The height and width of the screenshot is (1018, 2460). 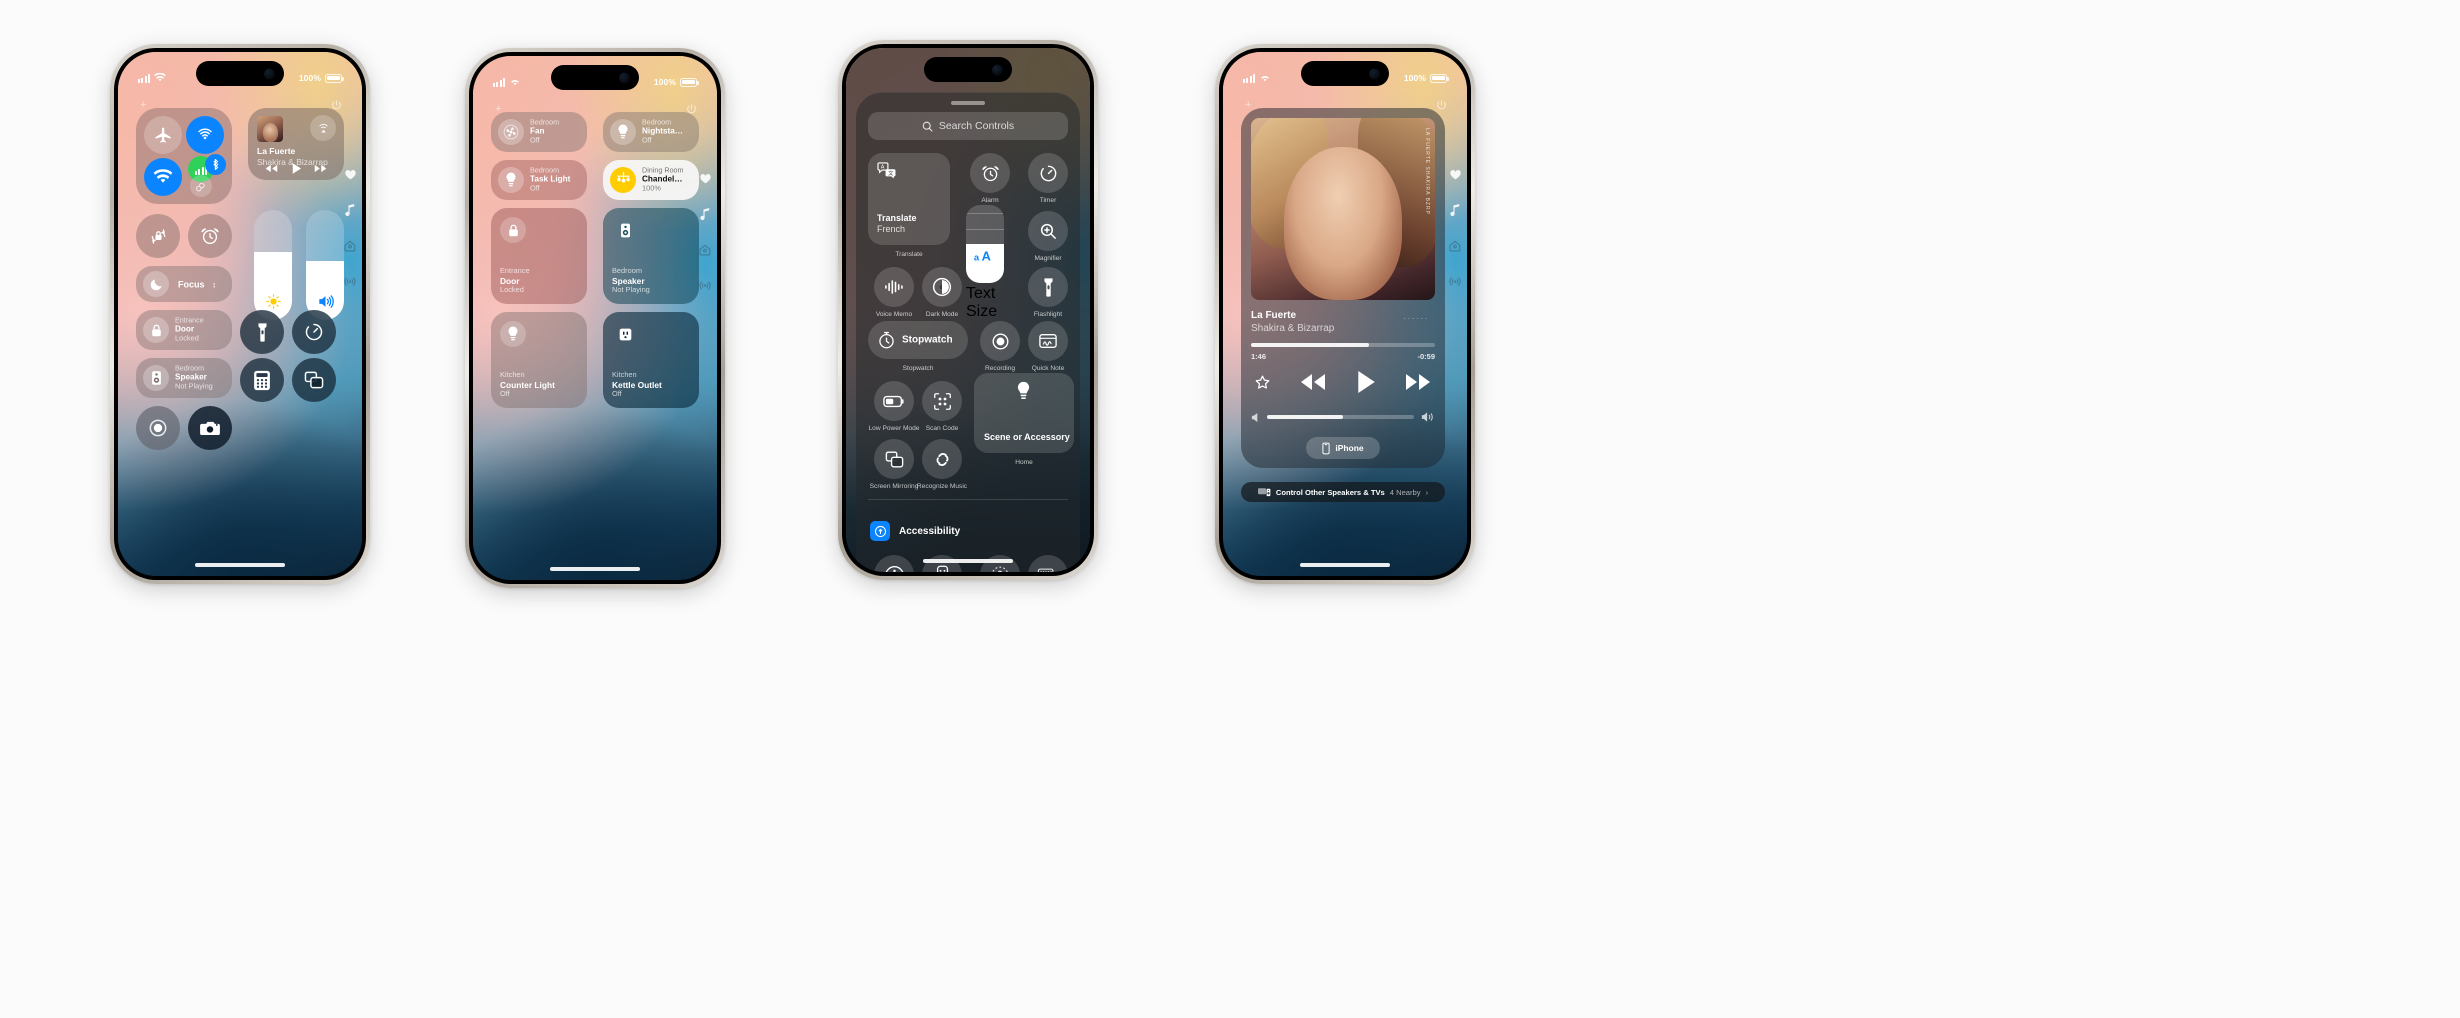 What do you see at coordinates (651, 188) in the screenshot?
I see `chandelier-state: 100%` at bounding box center [651, 188].